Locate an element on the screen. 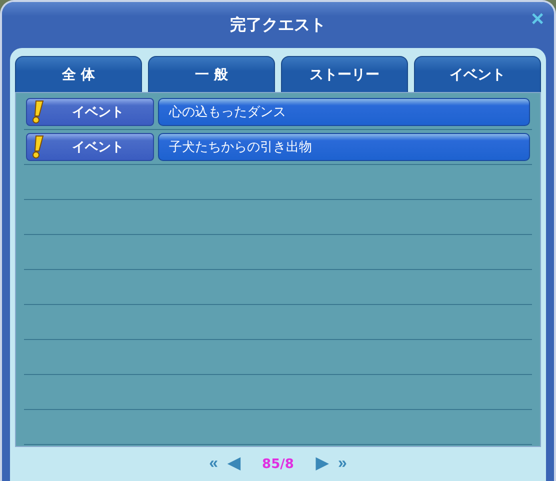 This screenshot has width=556, height=481. tab: 一 般 is located at coordinates (211, 74).